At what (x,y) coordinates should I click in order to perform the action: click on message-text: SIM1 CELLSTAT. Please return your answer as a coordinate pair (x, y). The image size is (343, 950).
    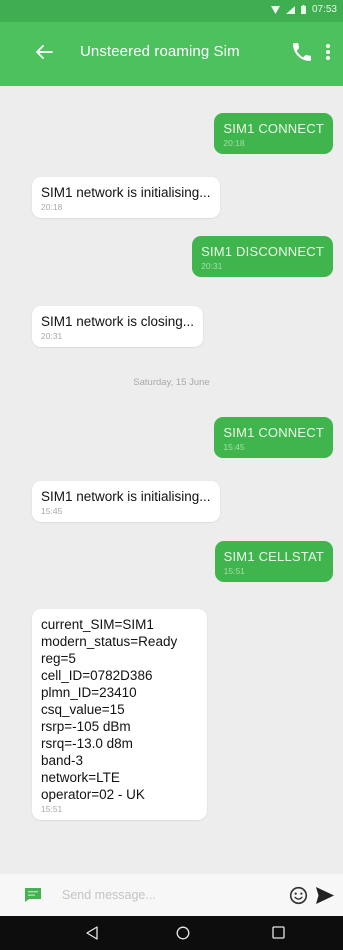
    Looking at the image, I should click on (273, 556).